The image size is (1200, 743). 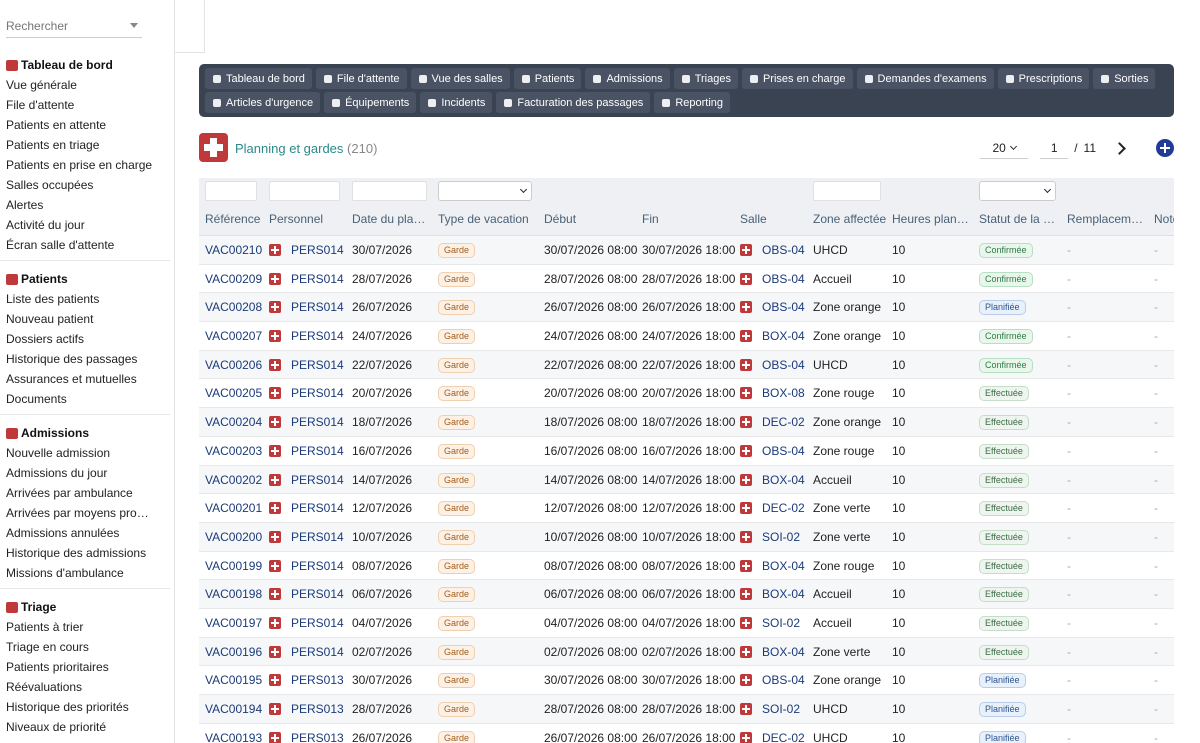 I want to click on sidebar-item: Alertes, so click(x=82, y=205).